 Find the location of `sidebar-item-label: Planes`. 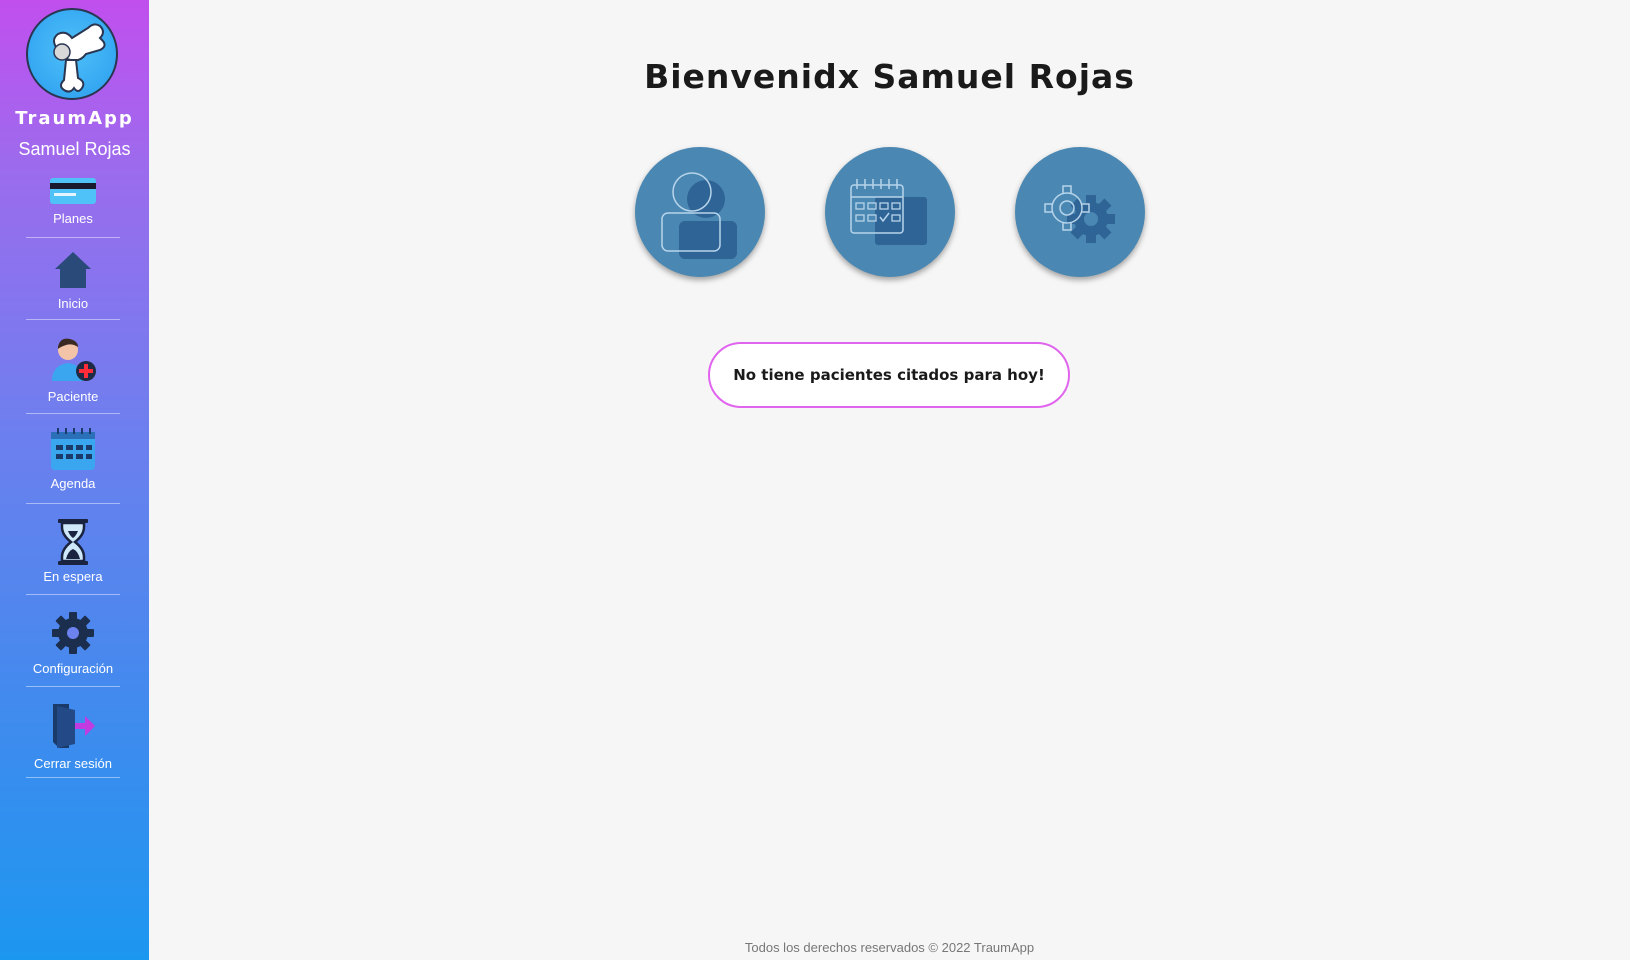

sidebar-item-label: Planes is located at coordinates (73, 218).